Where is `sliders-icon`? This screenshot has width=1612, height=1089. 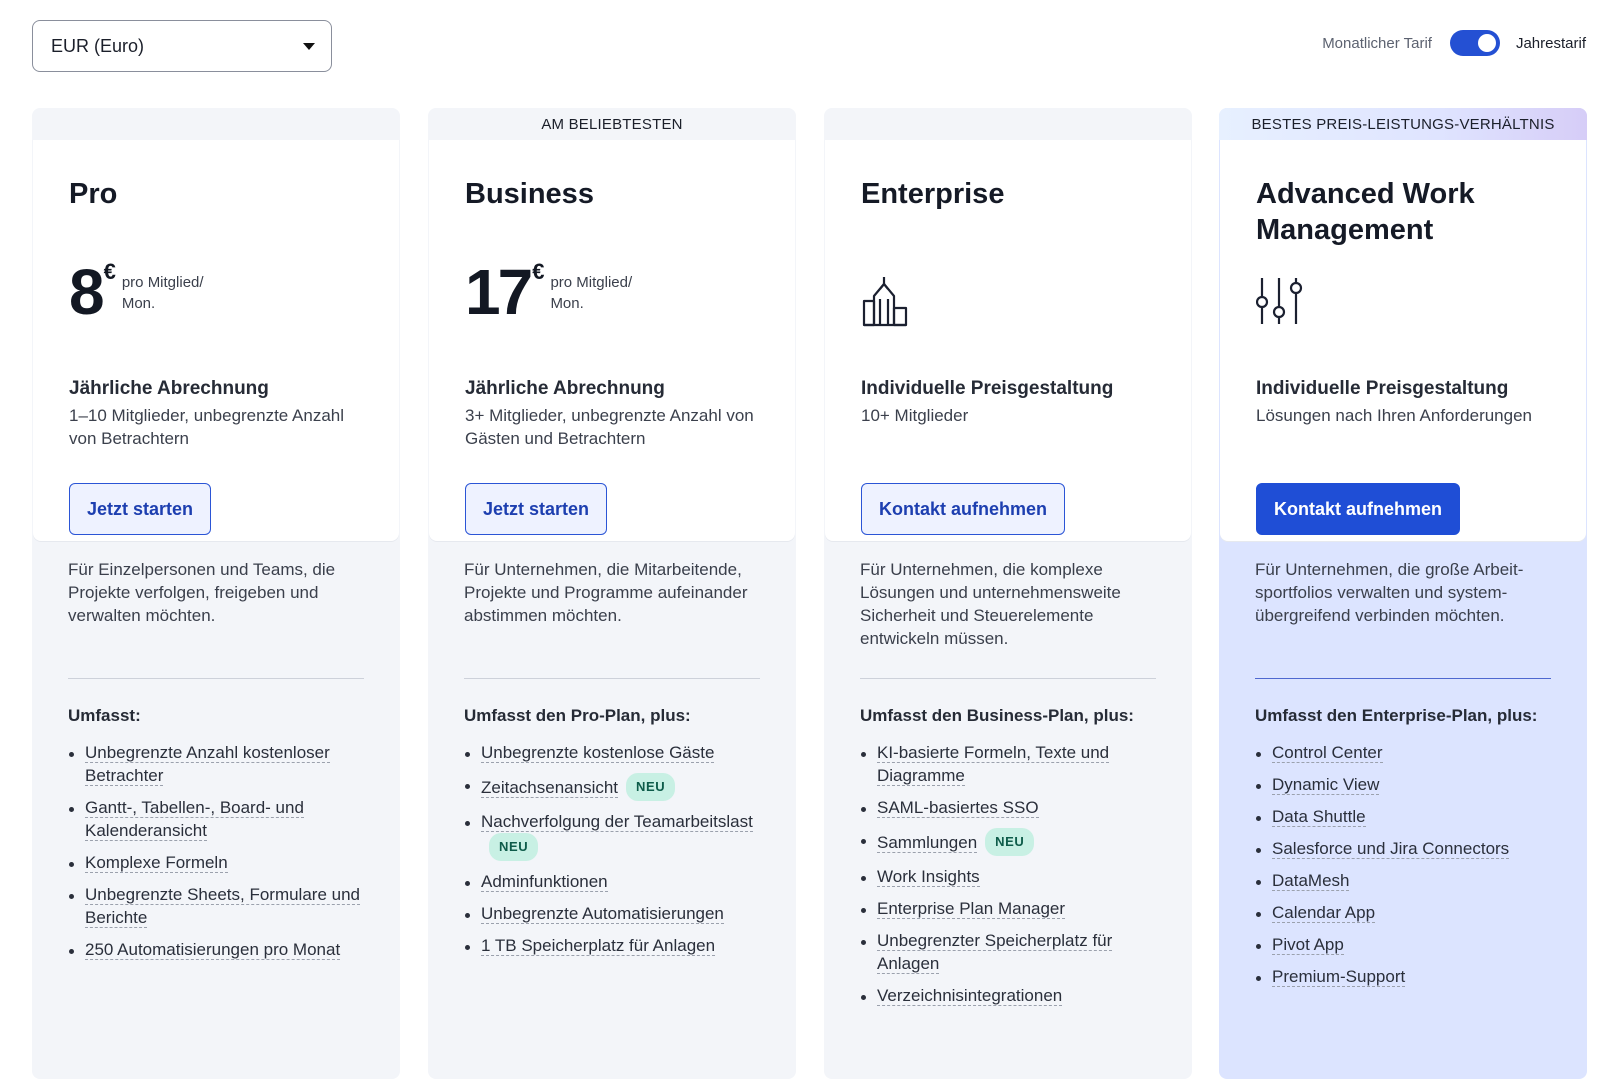 sliders-icon is located at coordinates (1279, 301).